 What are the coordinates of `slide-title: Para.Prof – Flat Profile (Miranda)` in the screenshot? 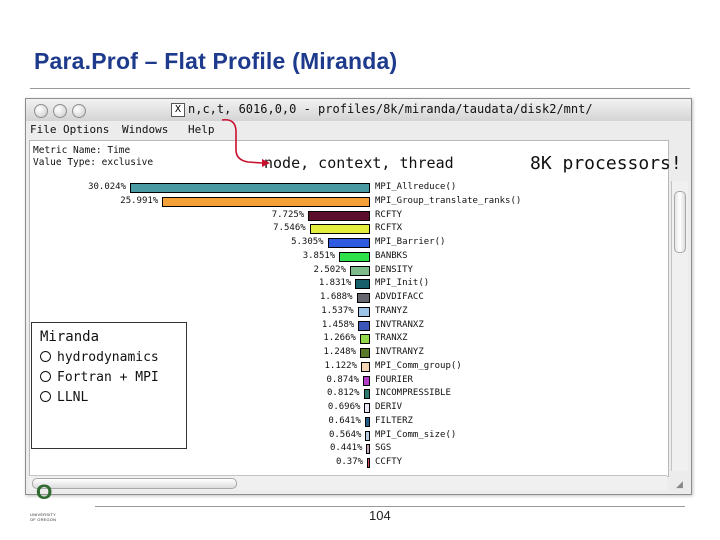 It's located at (216, 61).